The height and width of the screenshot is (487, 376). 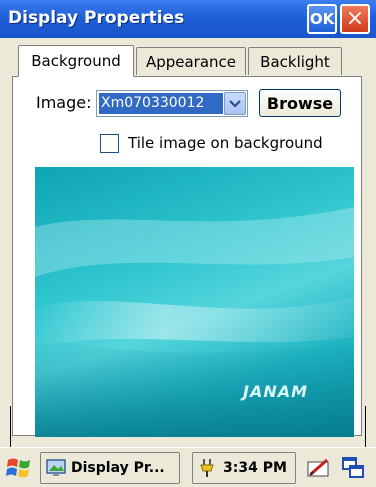 What do you see at coordinates (191, 61) in the screenshot?
I see `tab-appearance: Appearance` at bounding box center [191, 61].